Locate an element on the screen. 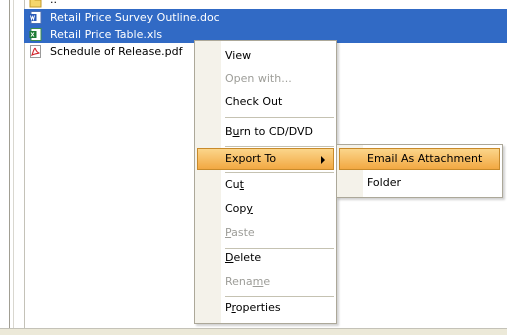  menu-item-folder: Folder is located at coordinates (419, 183).